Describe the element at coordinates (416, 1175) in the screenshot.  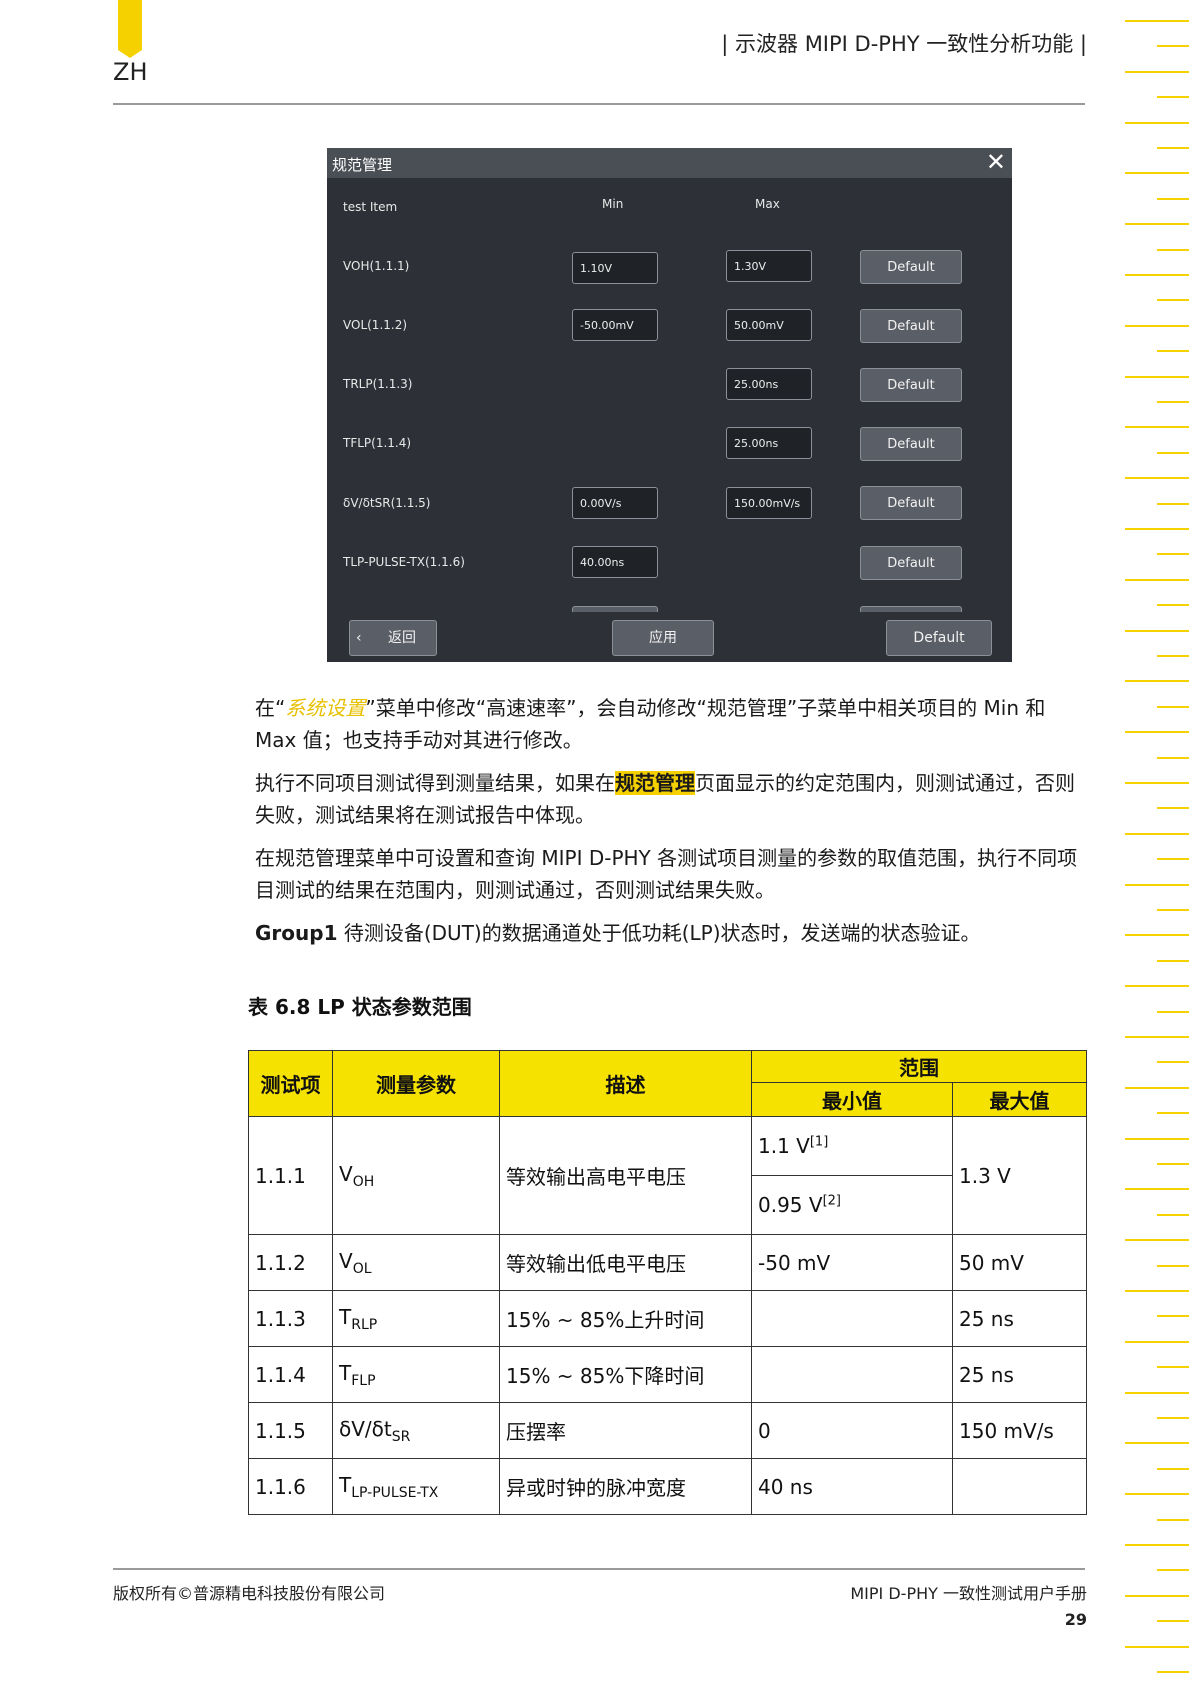
I see `table-cell-param: VOH` at that location.